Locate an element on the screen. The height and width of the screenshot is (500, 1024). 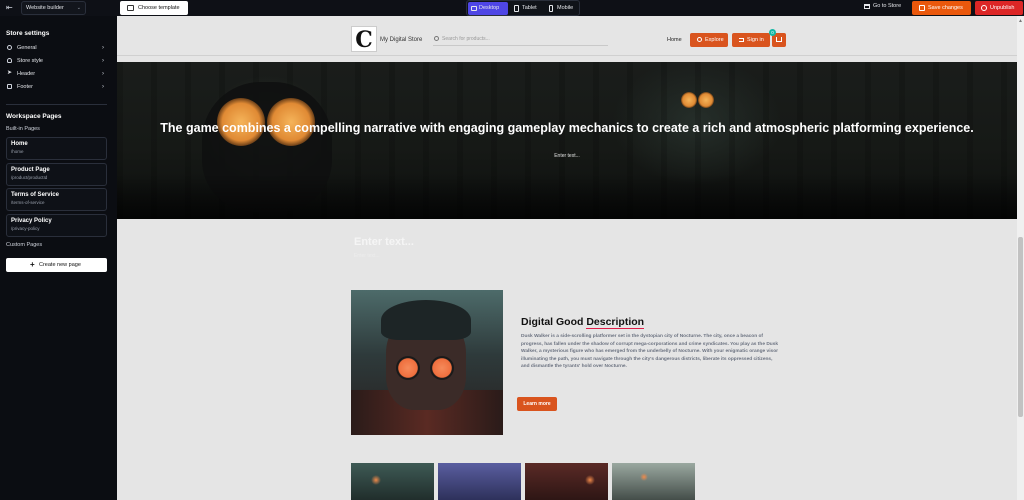
page-card-path: /terms-of-service is located at coordinates (28, 202).